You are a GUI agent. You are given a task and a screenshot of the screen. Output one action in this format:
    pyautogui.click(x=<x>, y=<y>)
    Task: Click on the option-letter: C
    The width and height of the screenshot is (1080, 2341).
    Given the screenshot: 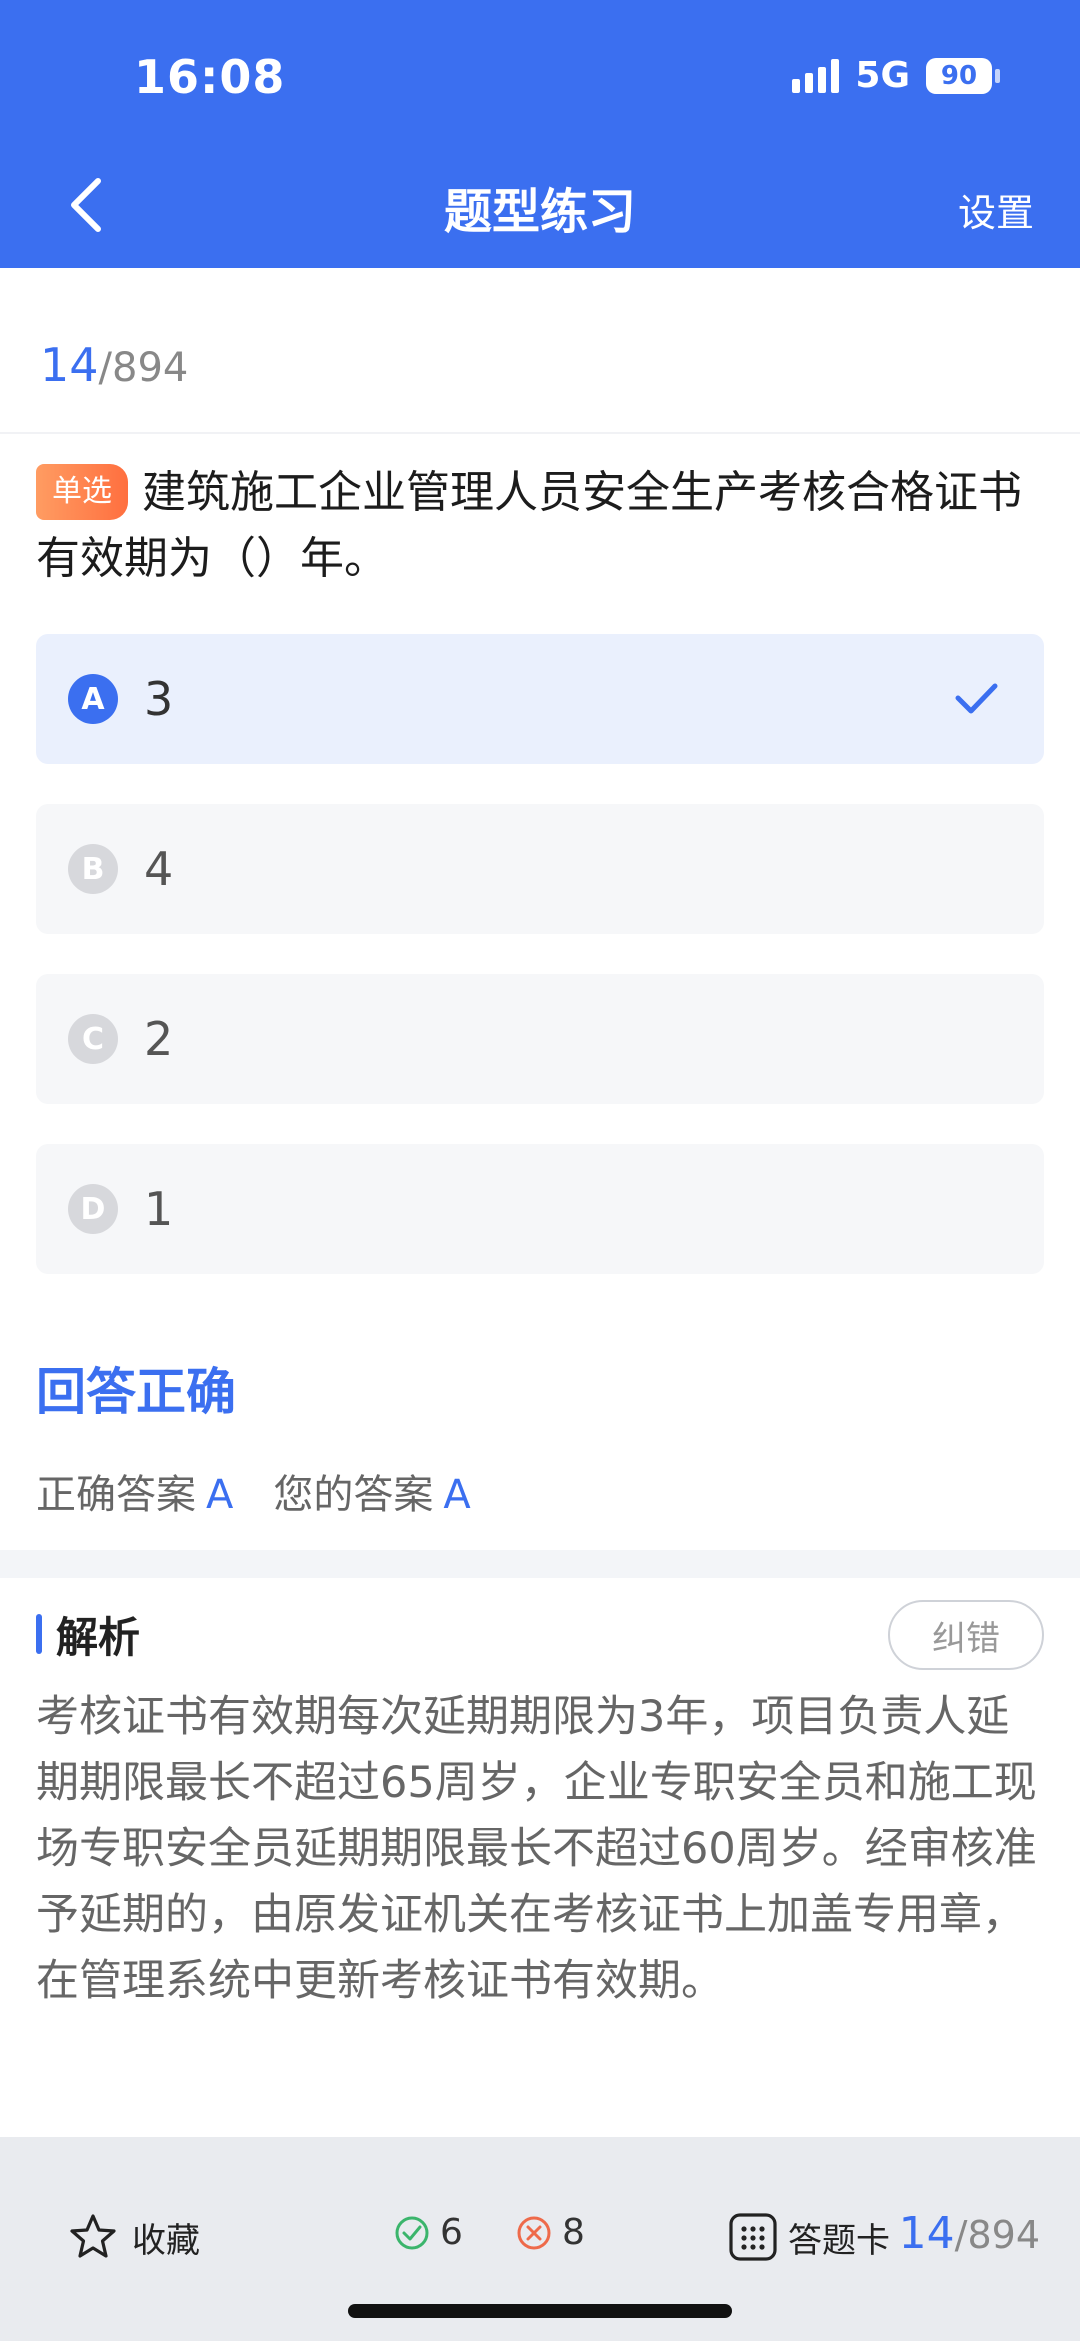 What is the action you would take?
    pyautogui.click(x=93, y=1039)
    